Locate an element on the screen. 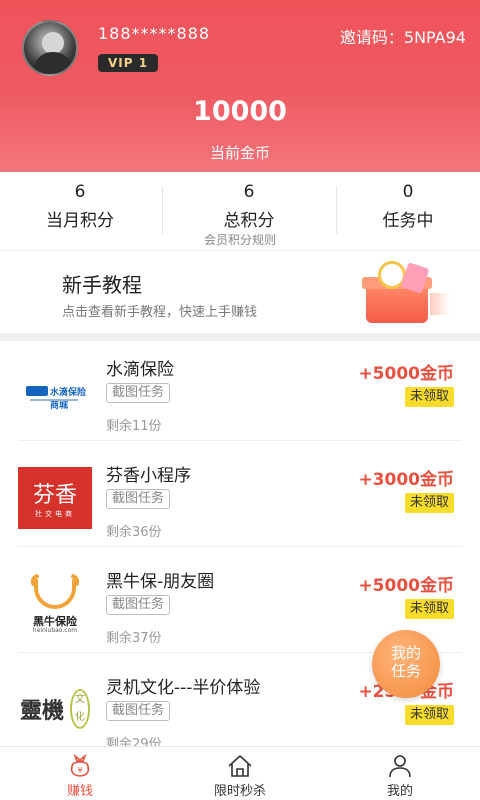 The image size is (480, 800). task-remaining: 剩余11份 is located at coordinates (134, 426).